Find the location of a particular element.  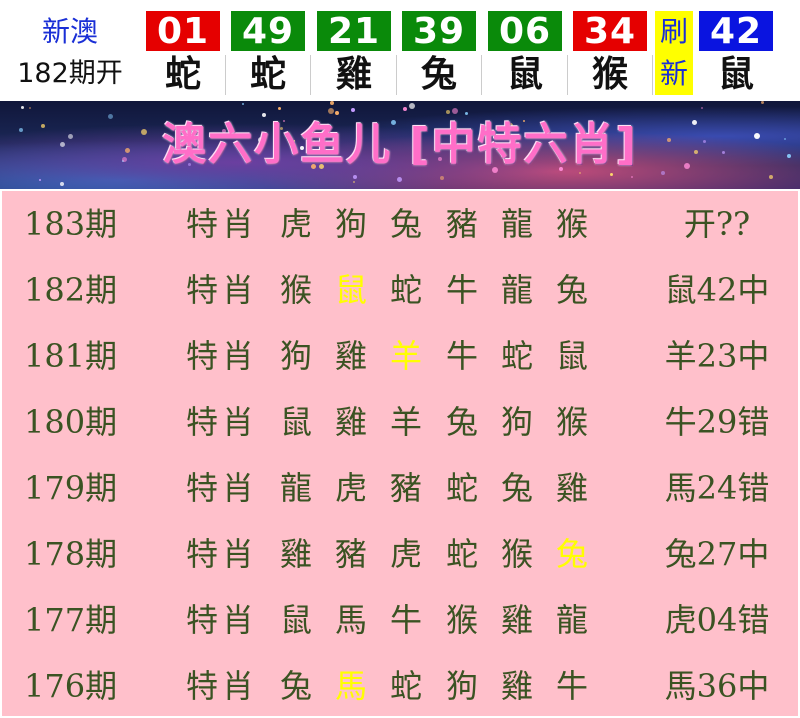

table-row: 176期 特肖兔馬蛇狗雞牛 馬36中 is located at coordinates (400, 685).